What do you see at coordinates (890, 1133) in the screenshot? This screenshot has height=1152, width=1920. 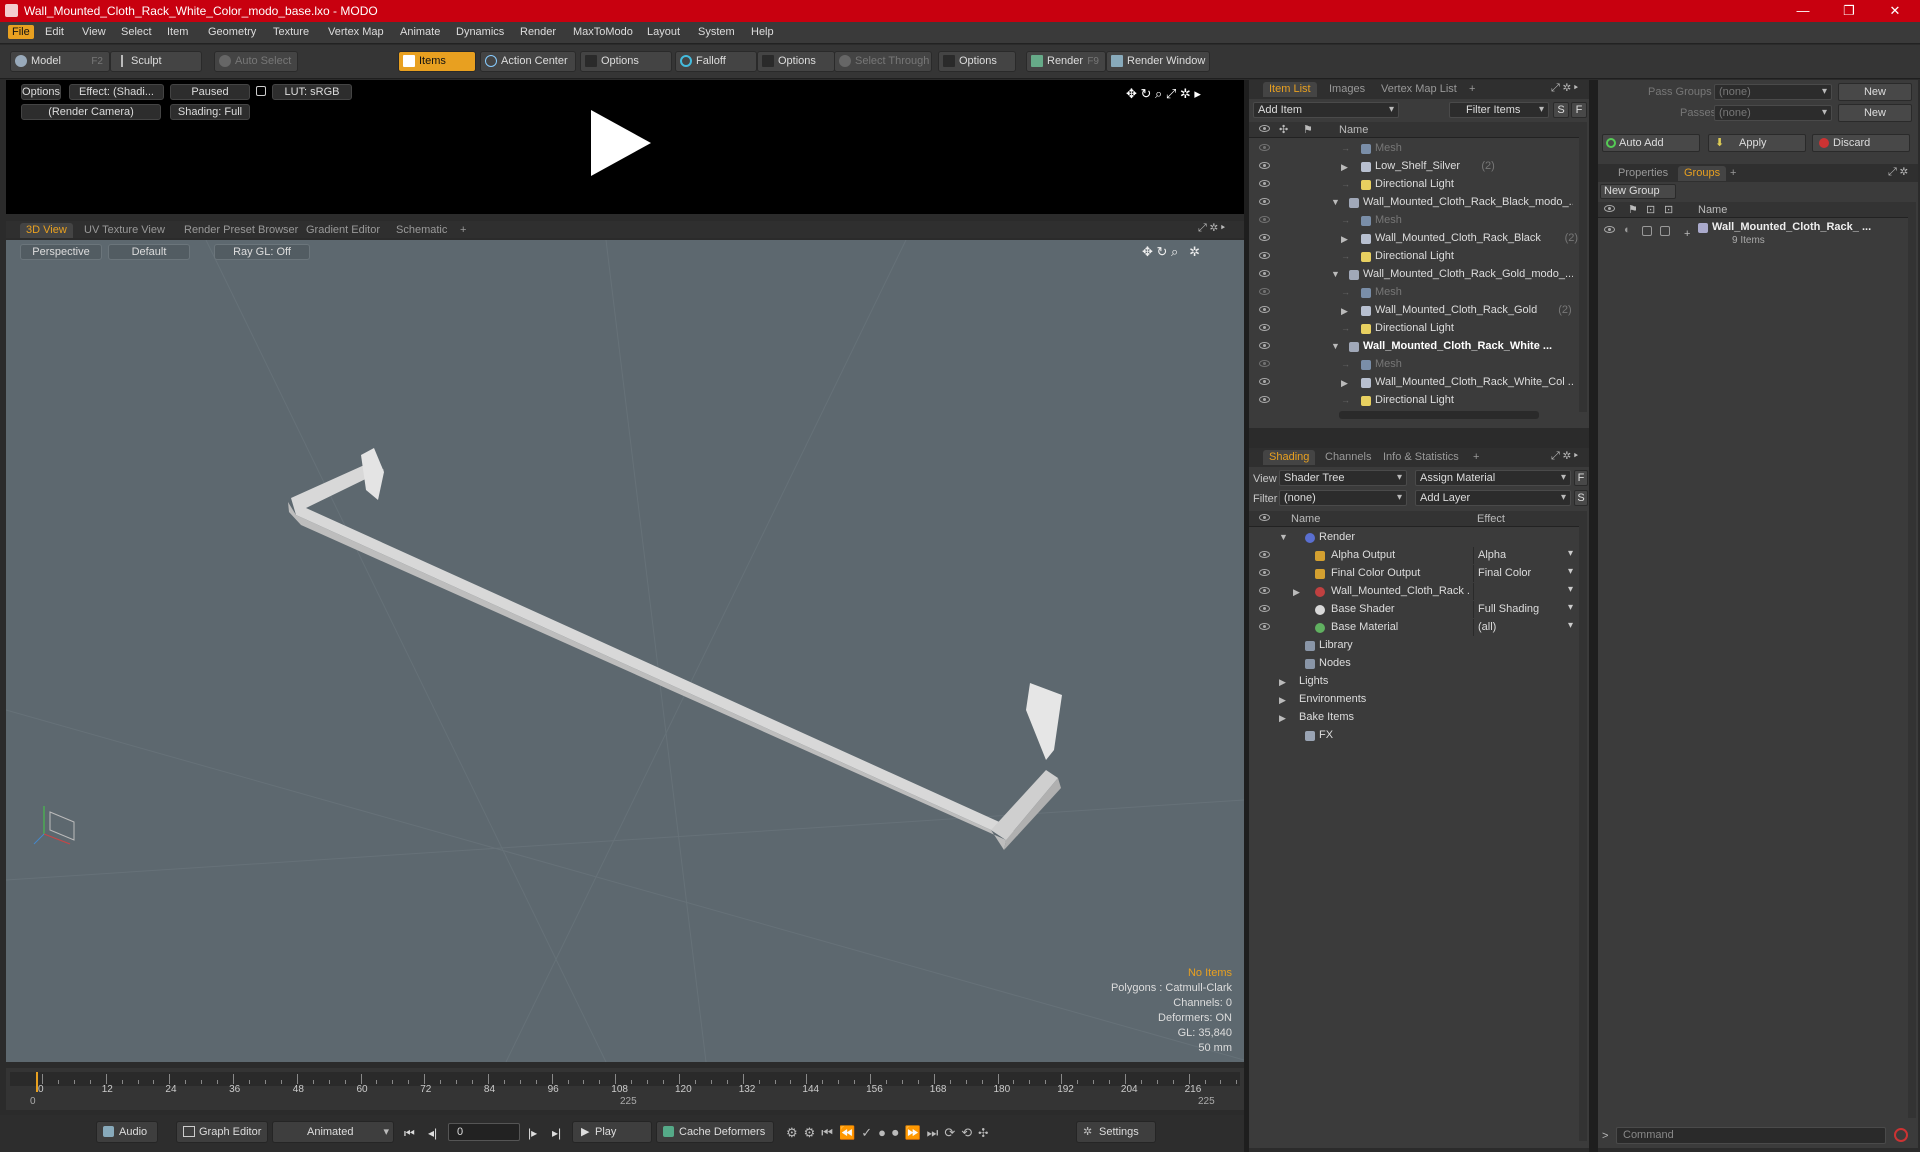 I see `key-tool-icons: ⚙⚙⏮⏪✓●⏺⏩⏭⟳⟲✣` at bounding box center [890, 1133].